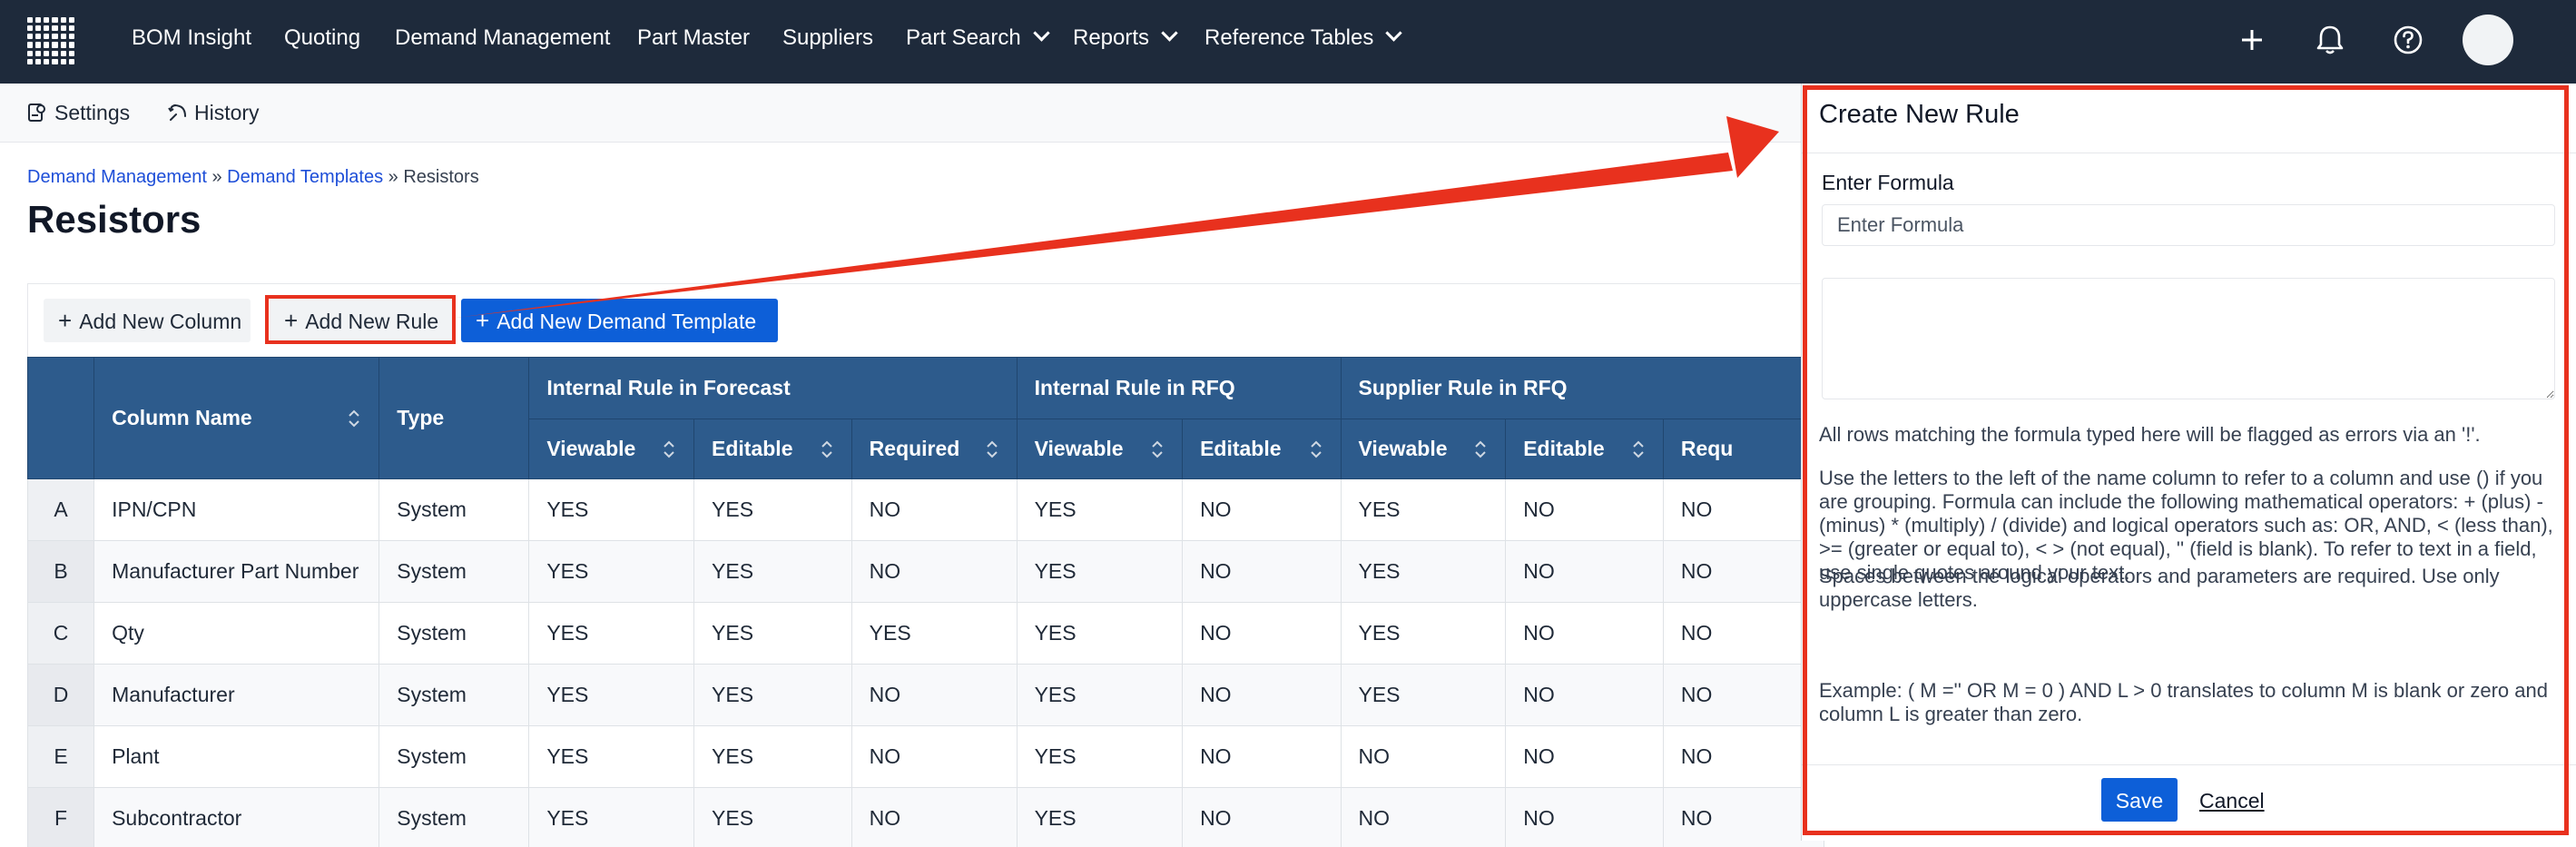  Describe the element at coordinates (1423, 817) in the screenshot. I see `cell-supplier-viewable: NO` at that location.